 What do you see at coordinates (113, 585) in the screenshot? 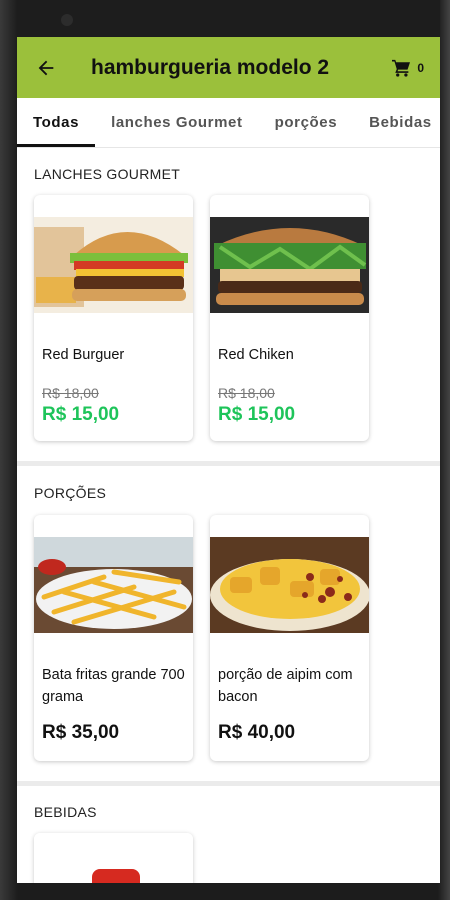
I see `fries-photo` at bounding box center [113, 585].